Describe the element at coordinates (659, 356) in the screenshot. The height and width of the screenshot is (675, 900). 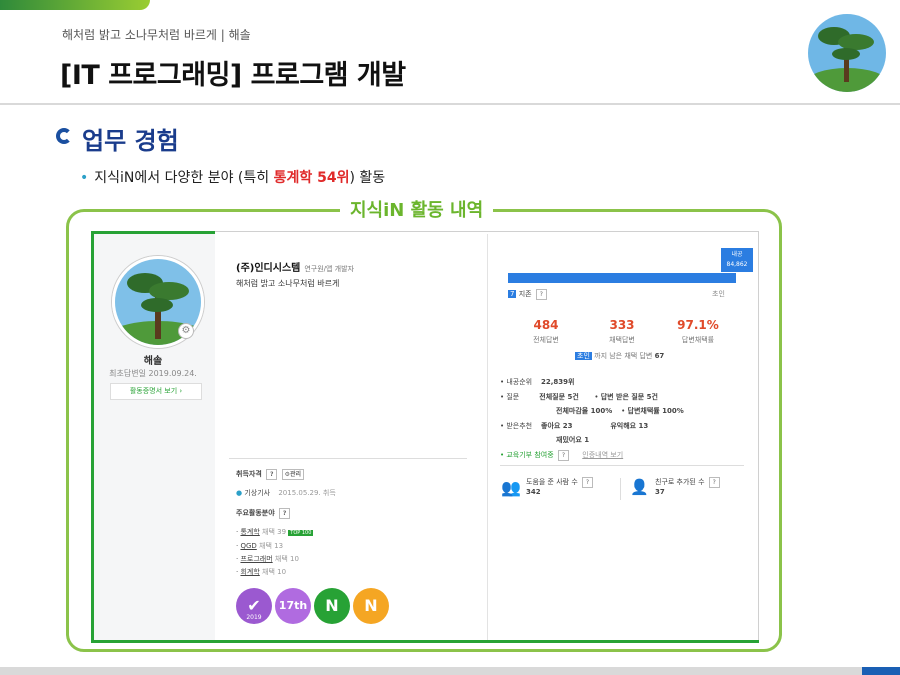
I see `next-note-value: 67` at that location.